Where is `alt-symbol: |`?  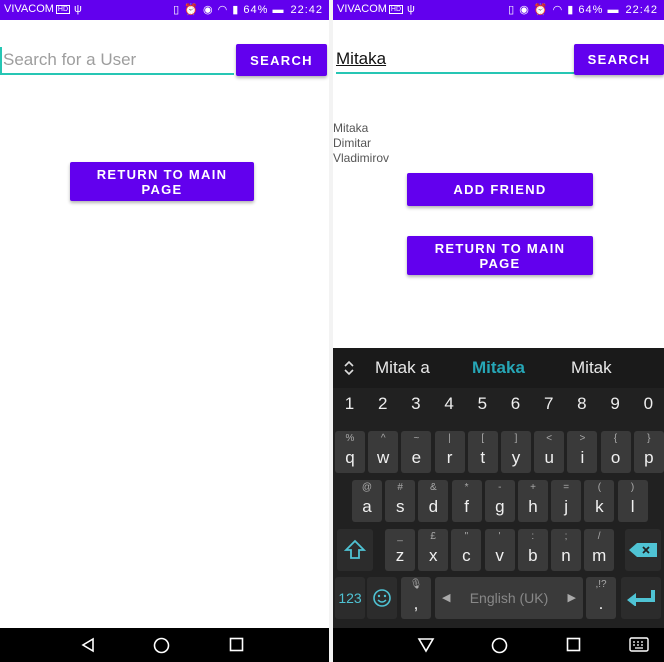 alt-symbol: | is located at coordinates (449, 438).